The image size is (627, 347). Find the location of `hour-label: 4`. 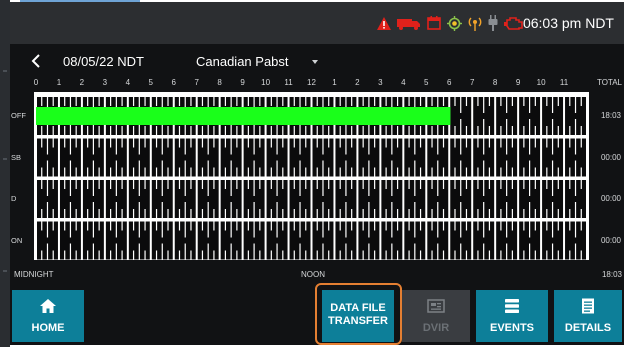

hour-label: 4 is located at coordinates (128, 82).